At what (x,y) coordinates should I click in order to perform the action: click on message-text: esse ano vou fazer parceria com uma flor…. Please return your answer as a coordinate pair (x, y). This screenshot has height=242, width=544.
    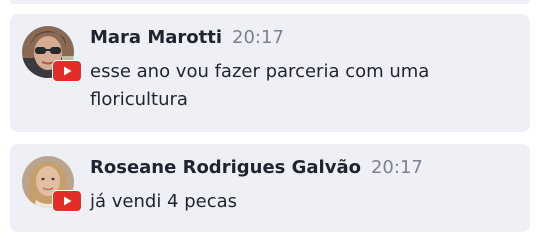
    Looking at the image, I should click on (260, 85).